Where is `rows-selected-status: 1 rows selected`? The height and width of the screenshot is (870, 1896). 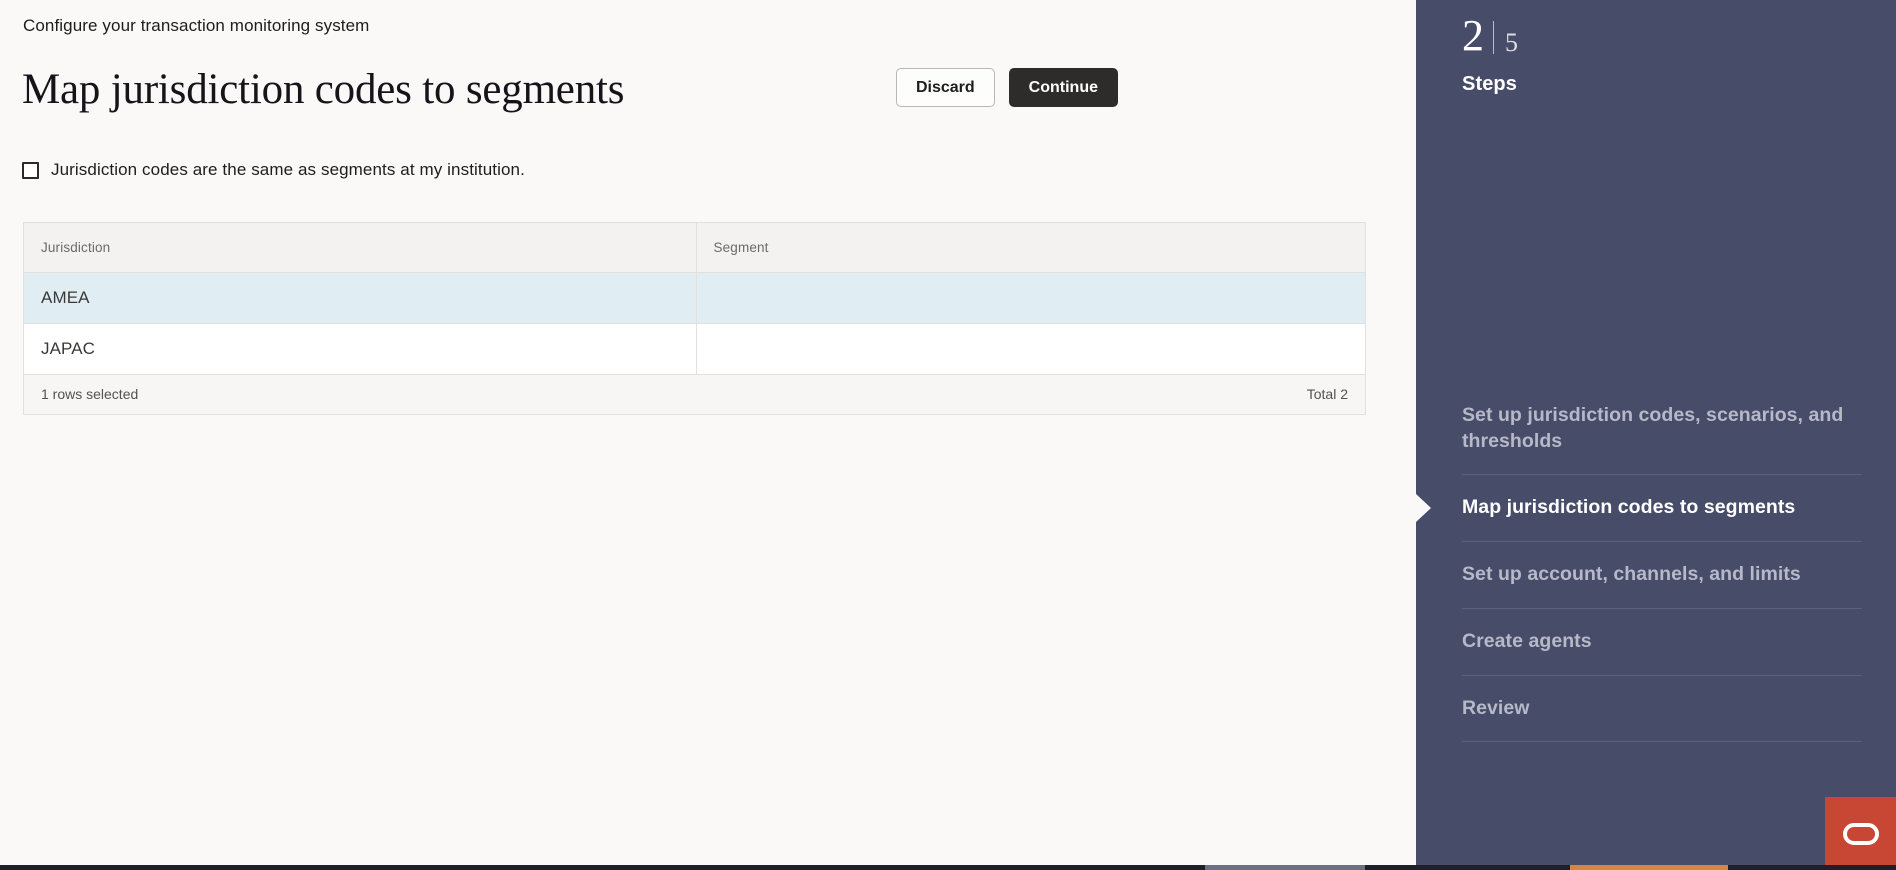
rows-selected-status: 1 rows selected is located at coordinates (90, 394).